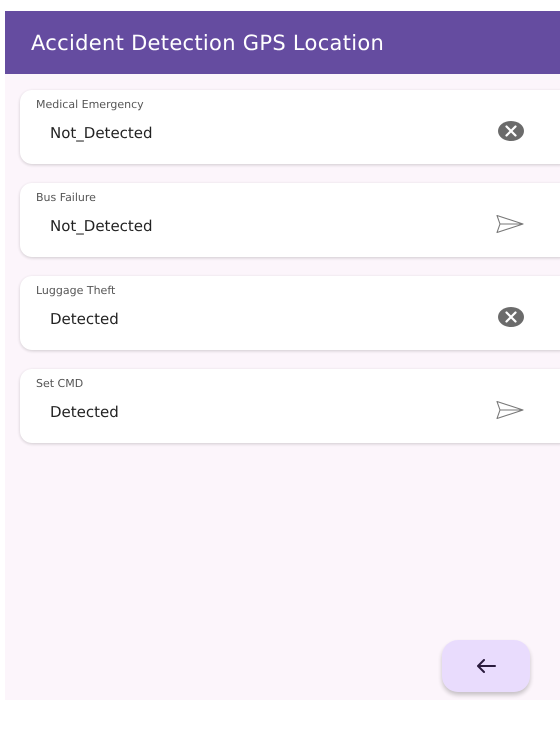  What do you see at coordinates (486, 666) in the screenshot?
I see `back-arrow-icon` at bounding box center [486, 666].